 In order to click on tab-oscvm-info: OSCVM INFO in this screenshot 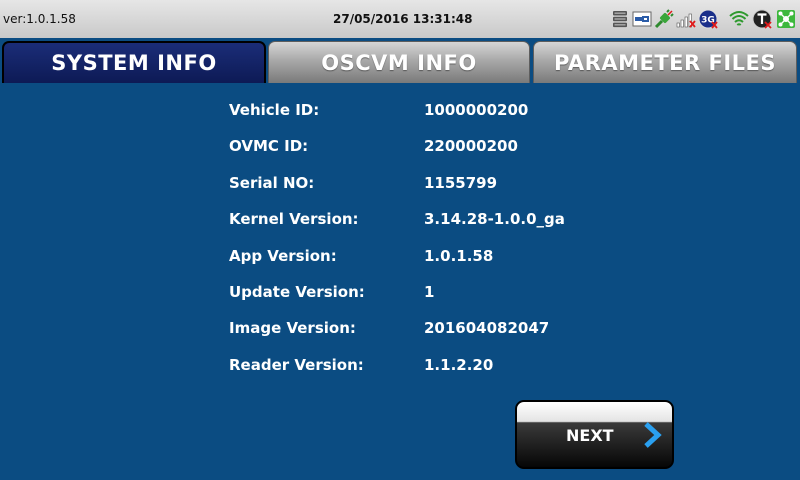, I will do `click(399, 62)`.